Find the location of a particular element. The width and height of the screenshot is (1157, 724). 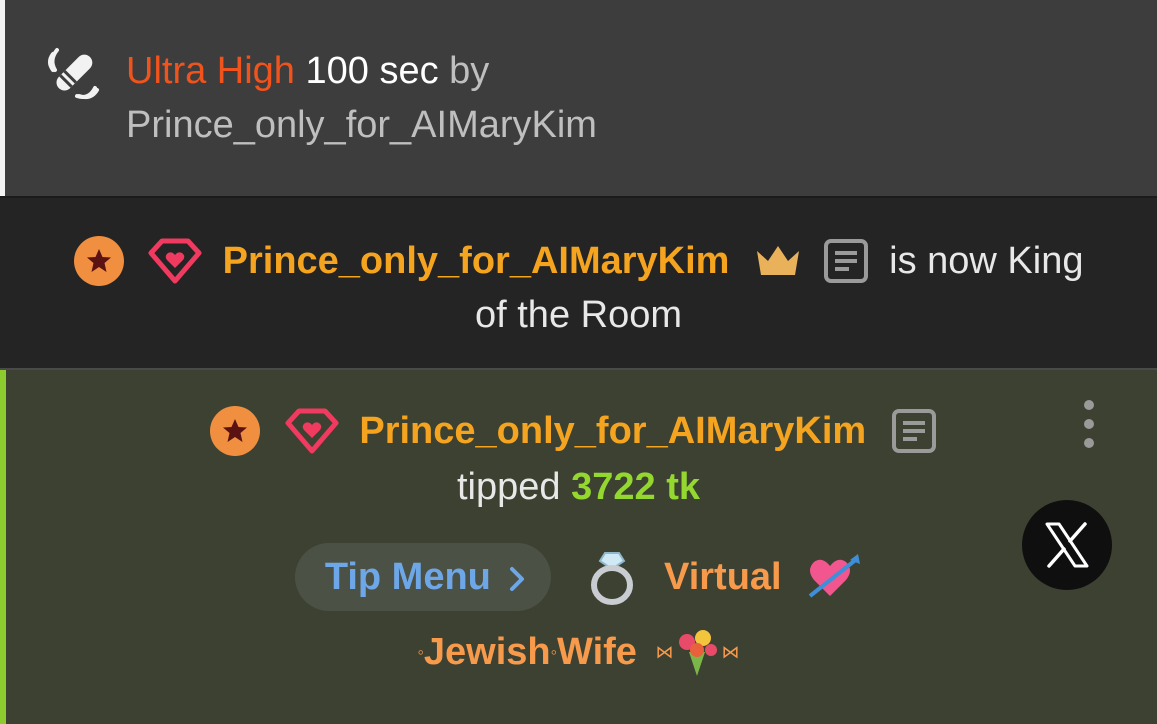

tip-item-ornament-left: ⋈ is located at coordinates (664, 651).